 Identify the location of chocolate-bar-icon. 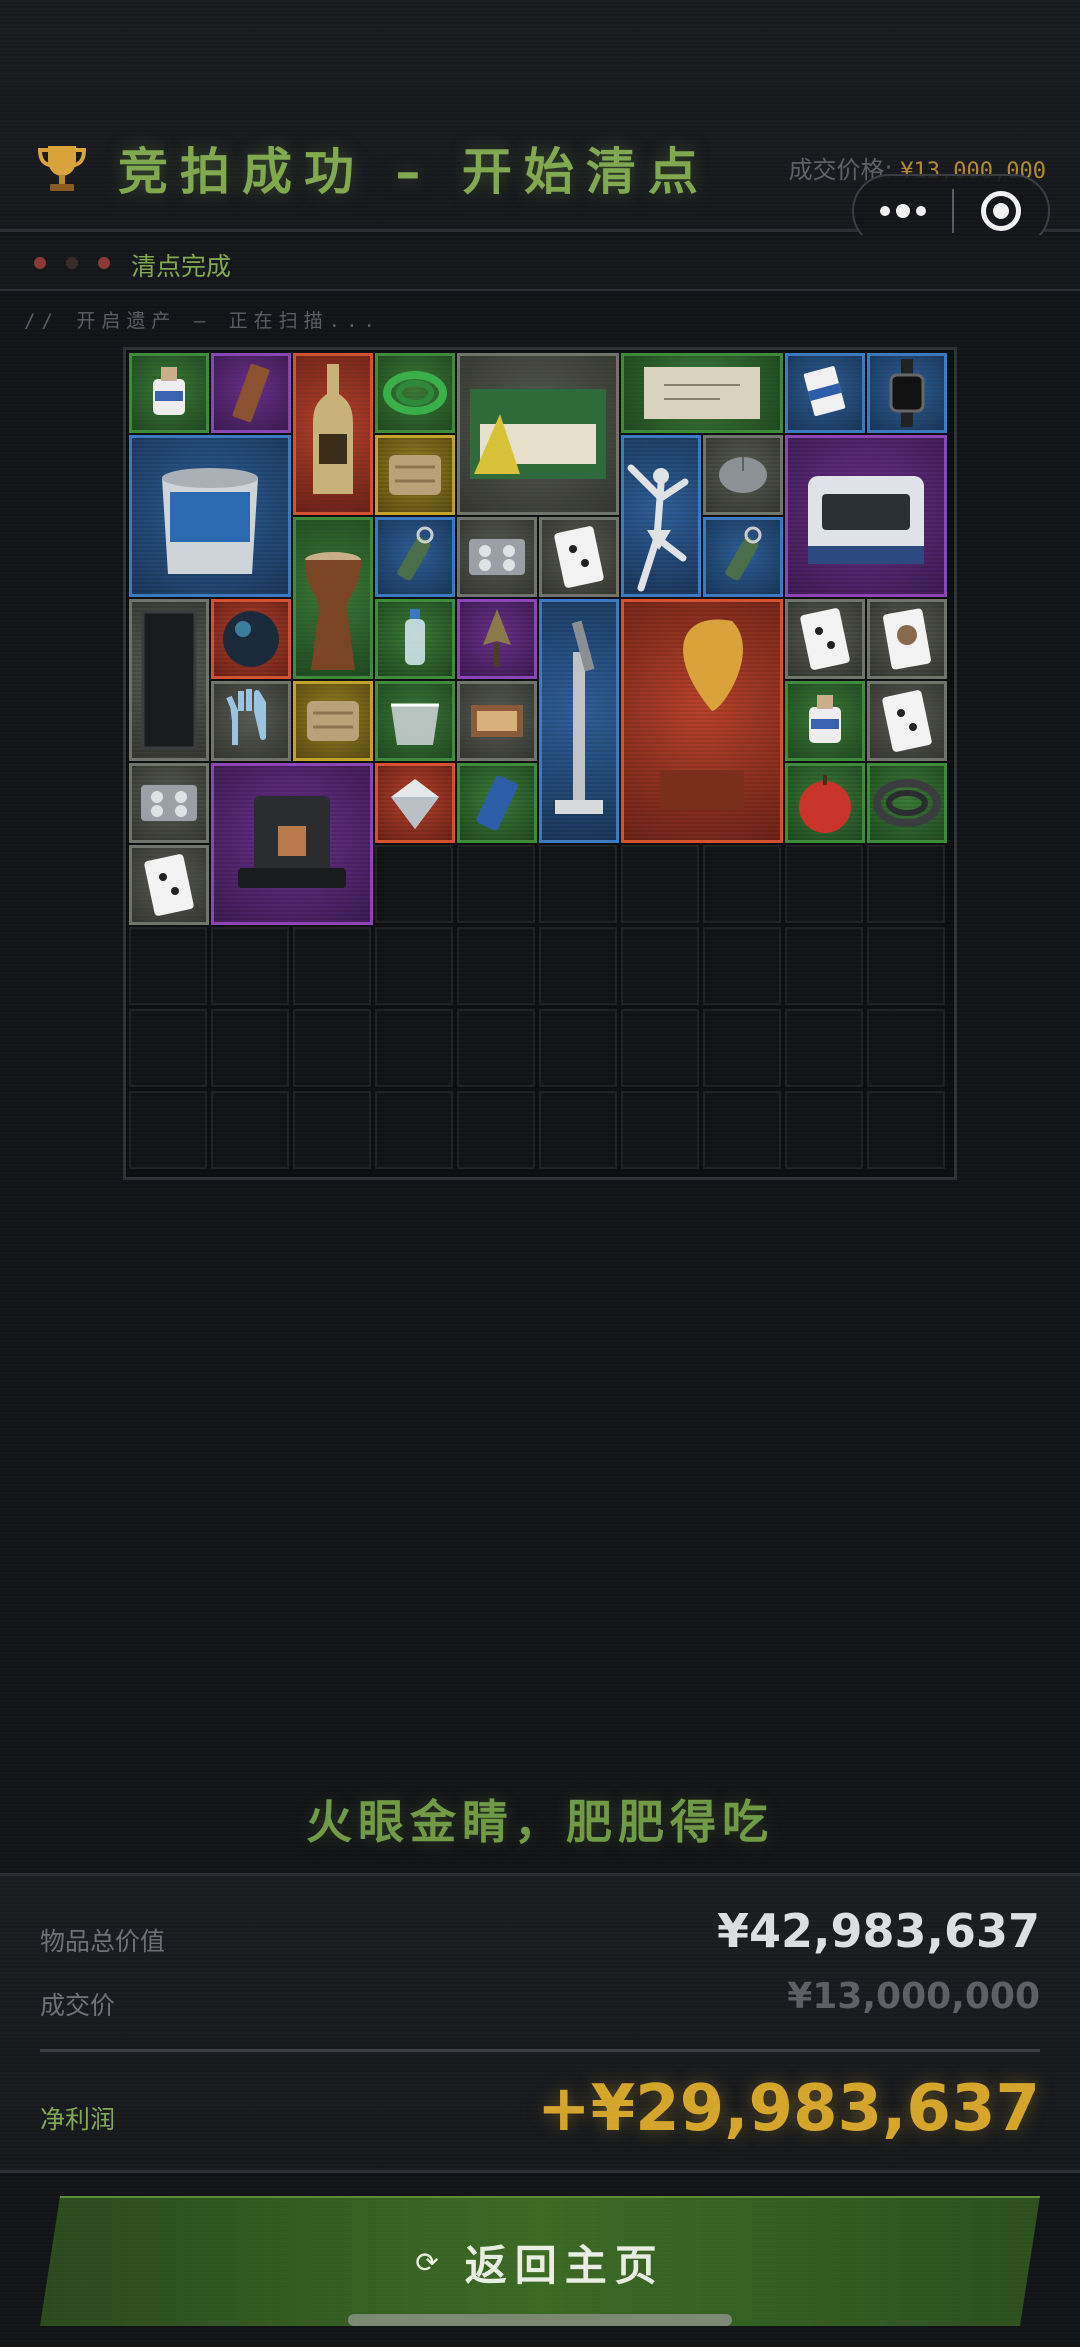
(251, 393).